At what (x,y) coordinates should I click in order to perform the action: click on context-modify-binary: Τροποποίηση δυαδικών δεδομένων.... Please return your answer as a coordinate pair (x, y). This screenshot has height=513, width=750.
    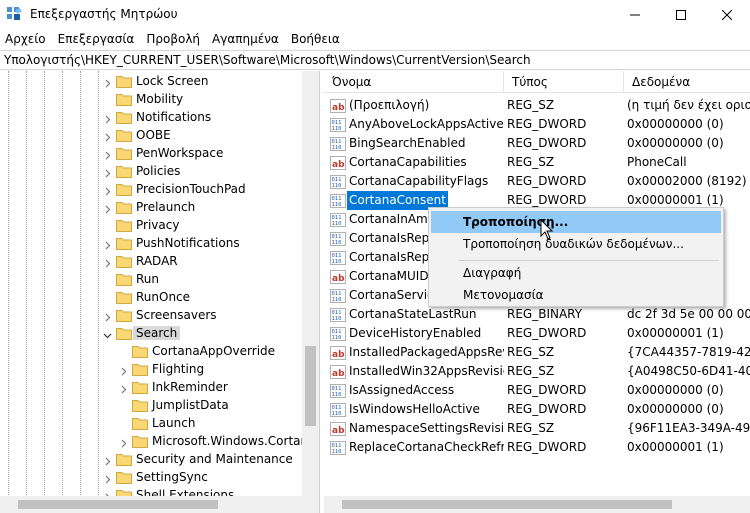
    Looking at the image, I should click on (576, 244).